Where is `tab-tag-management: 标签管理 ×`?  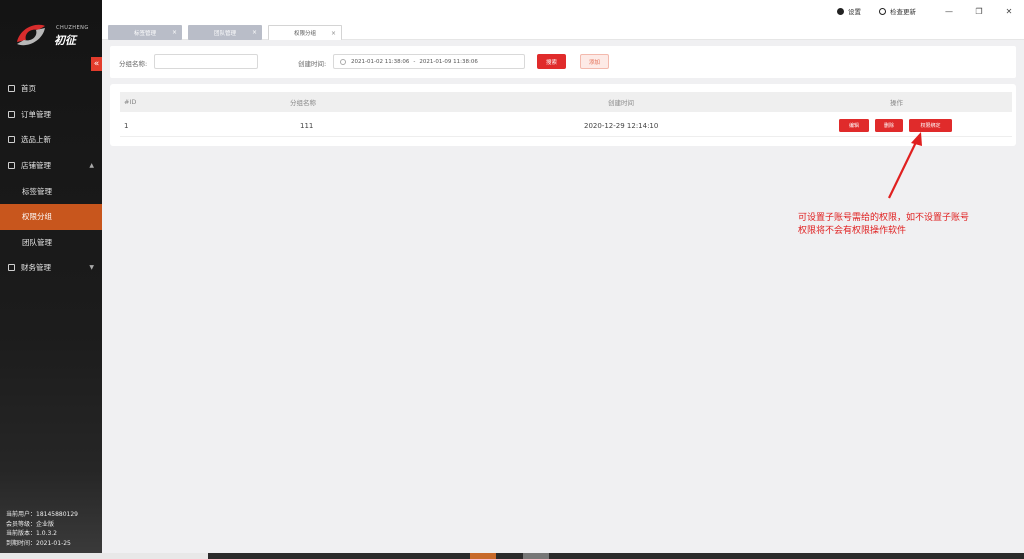 tab-tag-management: 标签管理 × is located at coordinates (145, 32).